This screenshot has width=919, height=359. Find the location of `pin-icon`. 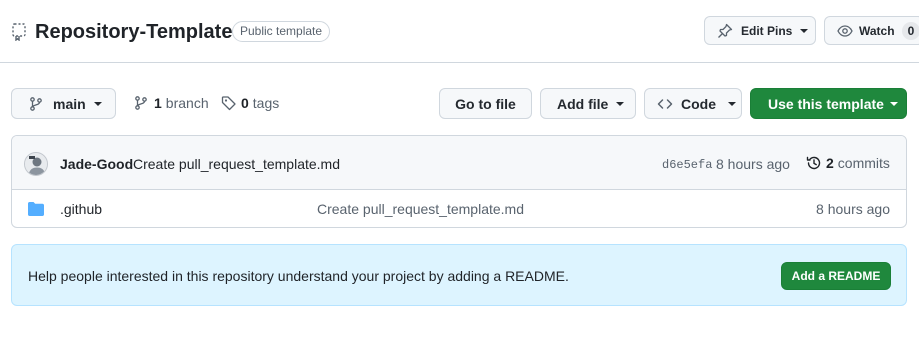

pin-icon is located at coordinates (725, 30).